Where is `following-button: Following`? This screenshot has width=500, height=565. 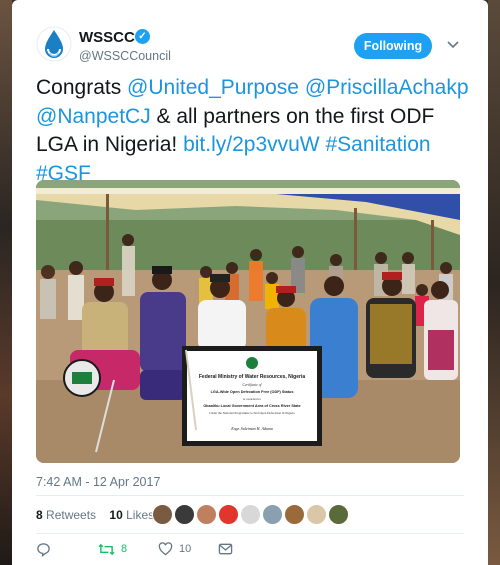
following-button: Following is located at coordinates (393, 46).